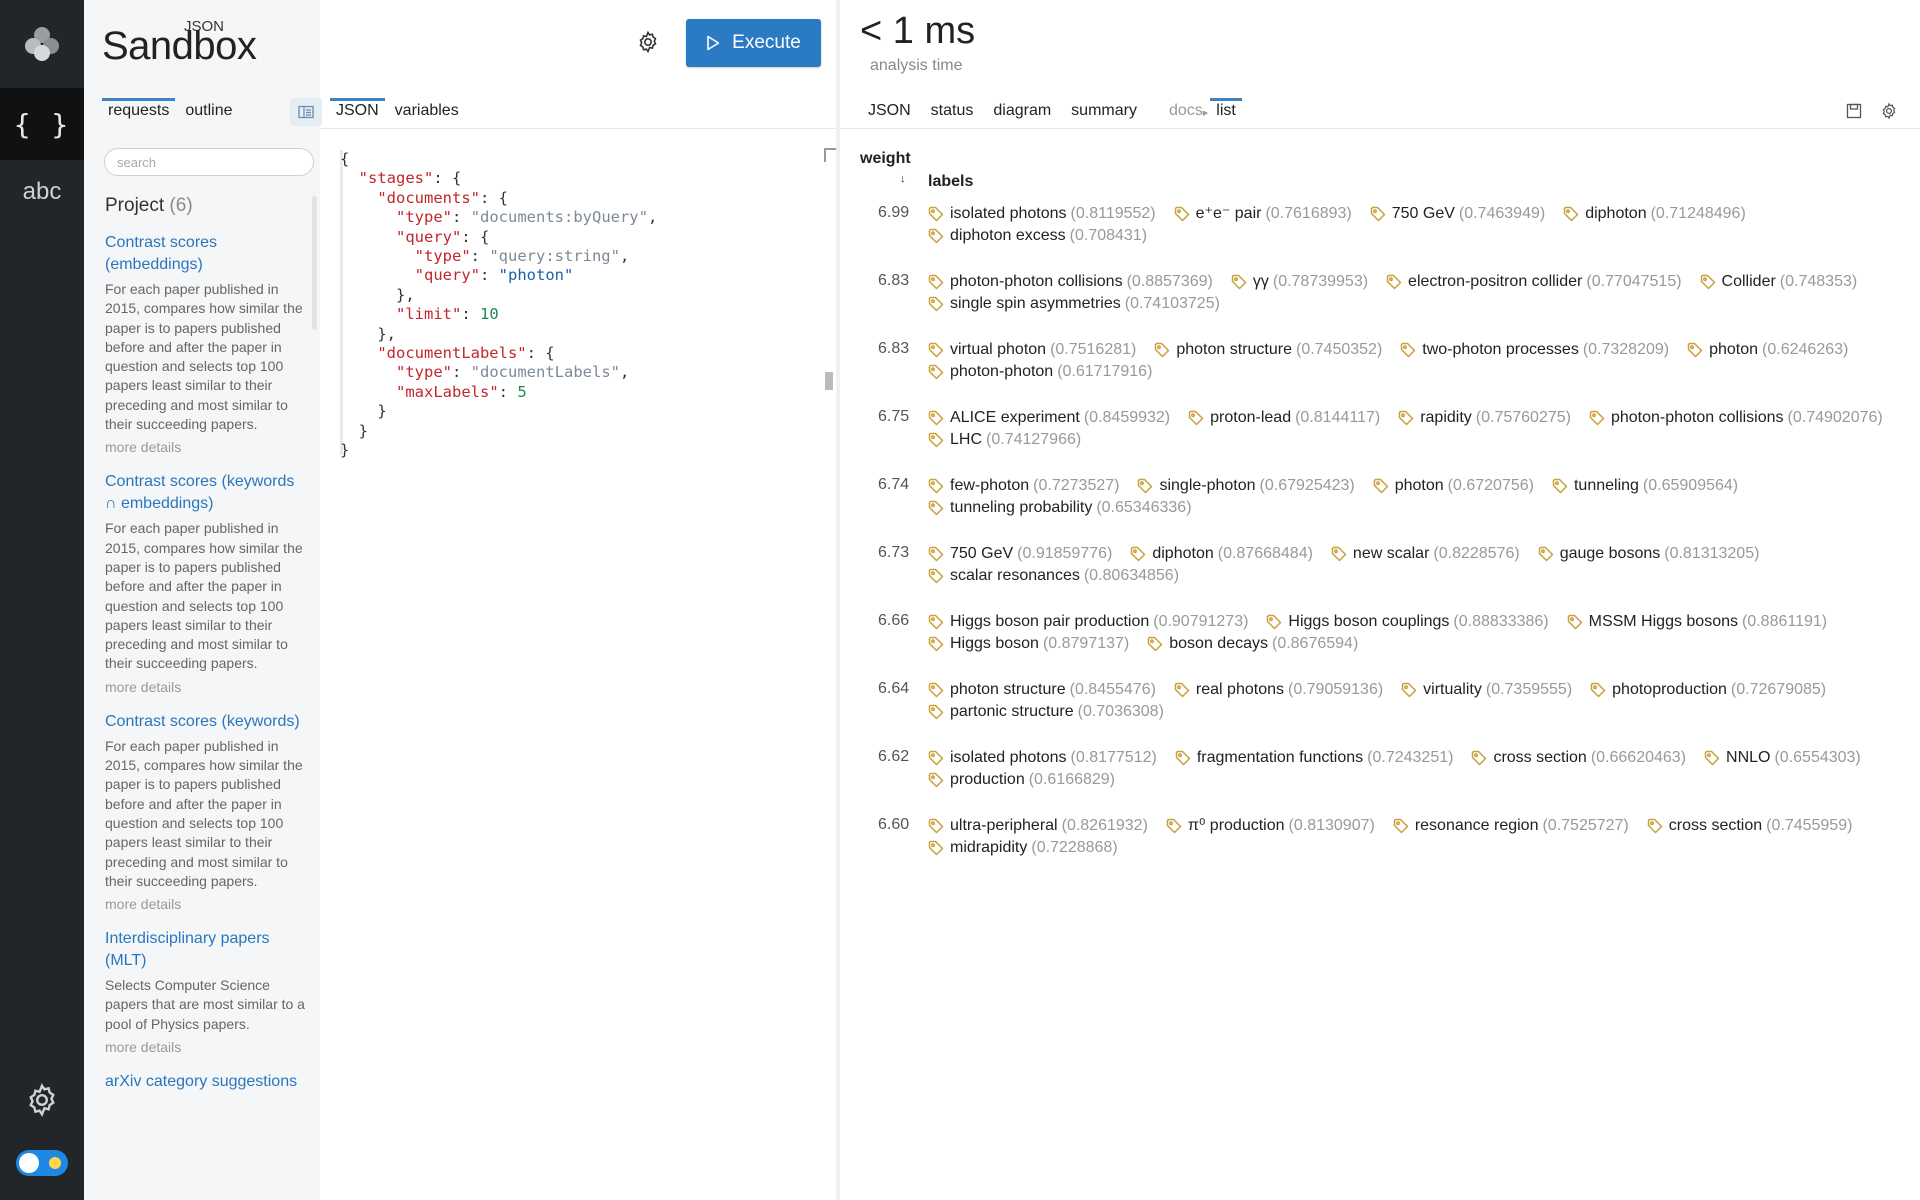  What do you see at coordinates (1263, 213) in the screenshot?
I see `label-chip: e⁺e⁻ pair (0.7616893)` at bounding box center [1263, 213].